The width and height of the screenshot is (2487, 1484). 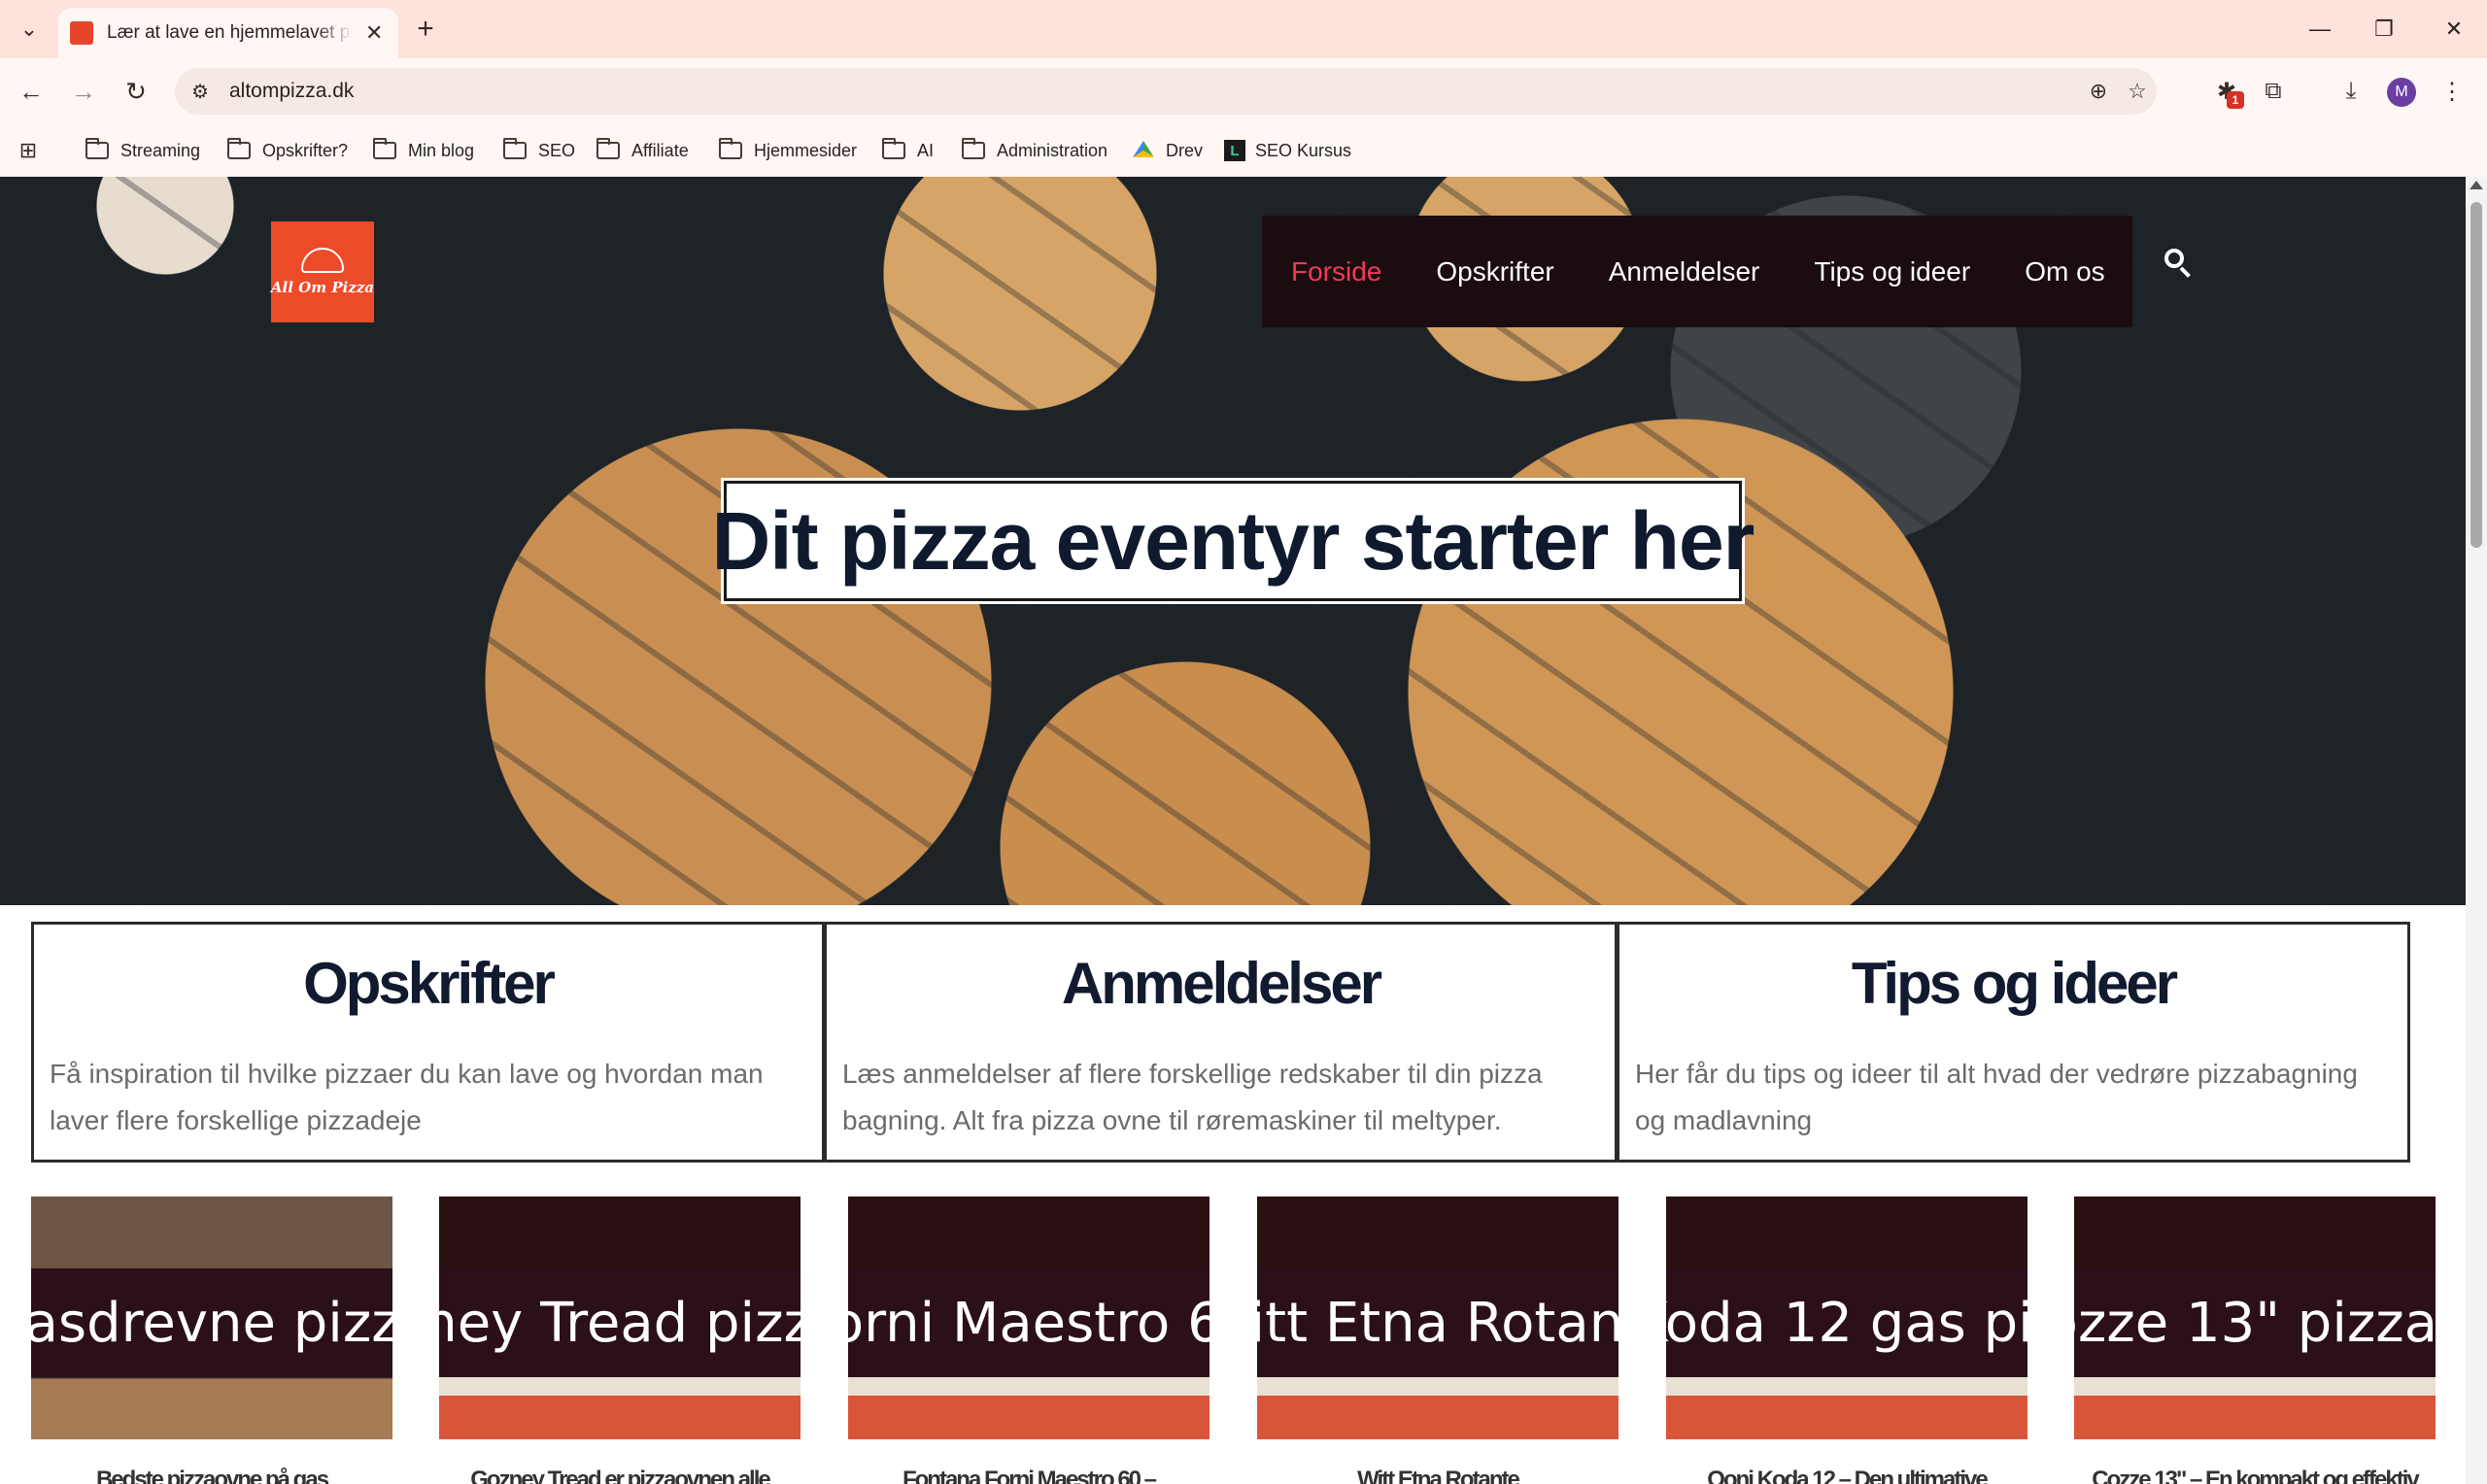 I want to click on bookmark-seo-kursus: L SEO Kursus, so click(x=1287, y=150).